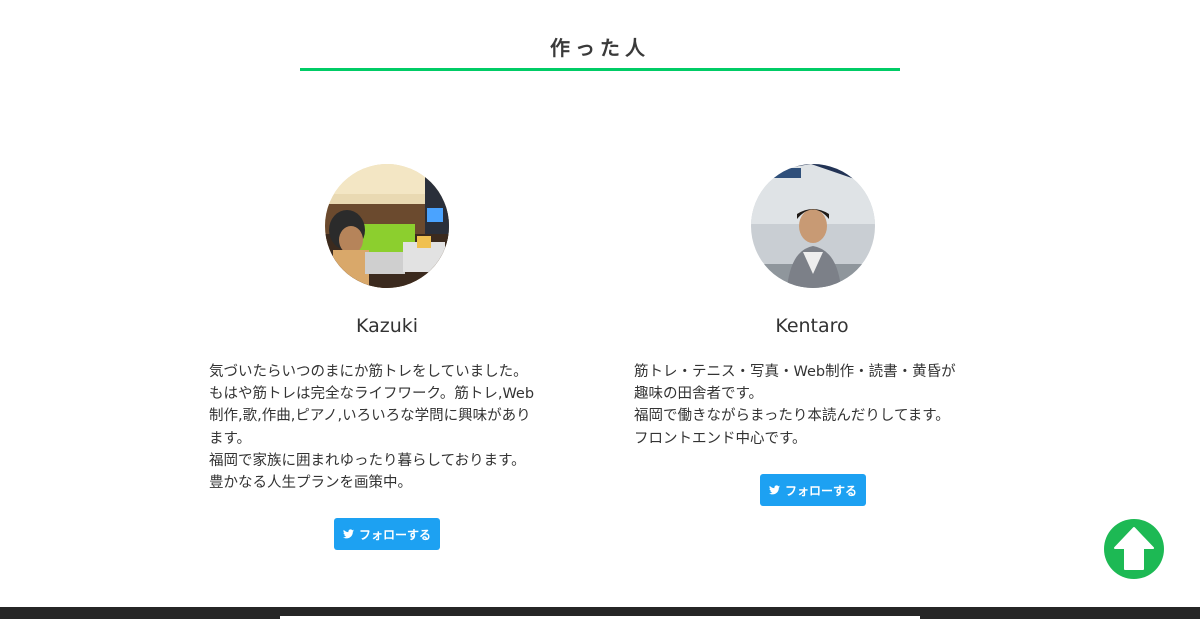  Describe the element at coordinates (310, 483) in the screenshot. I see `bio-line: 豊かなる人生プランを画策中。` at that location.